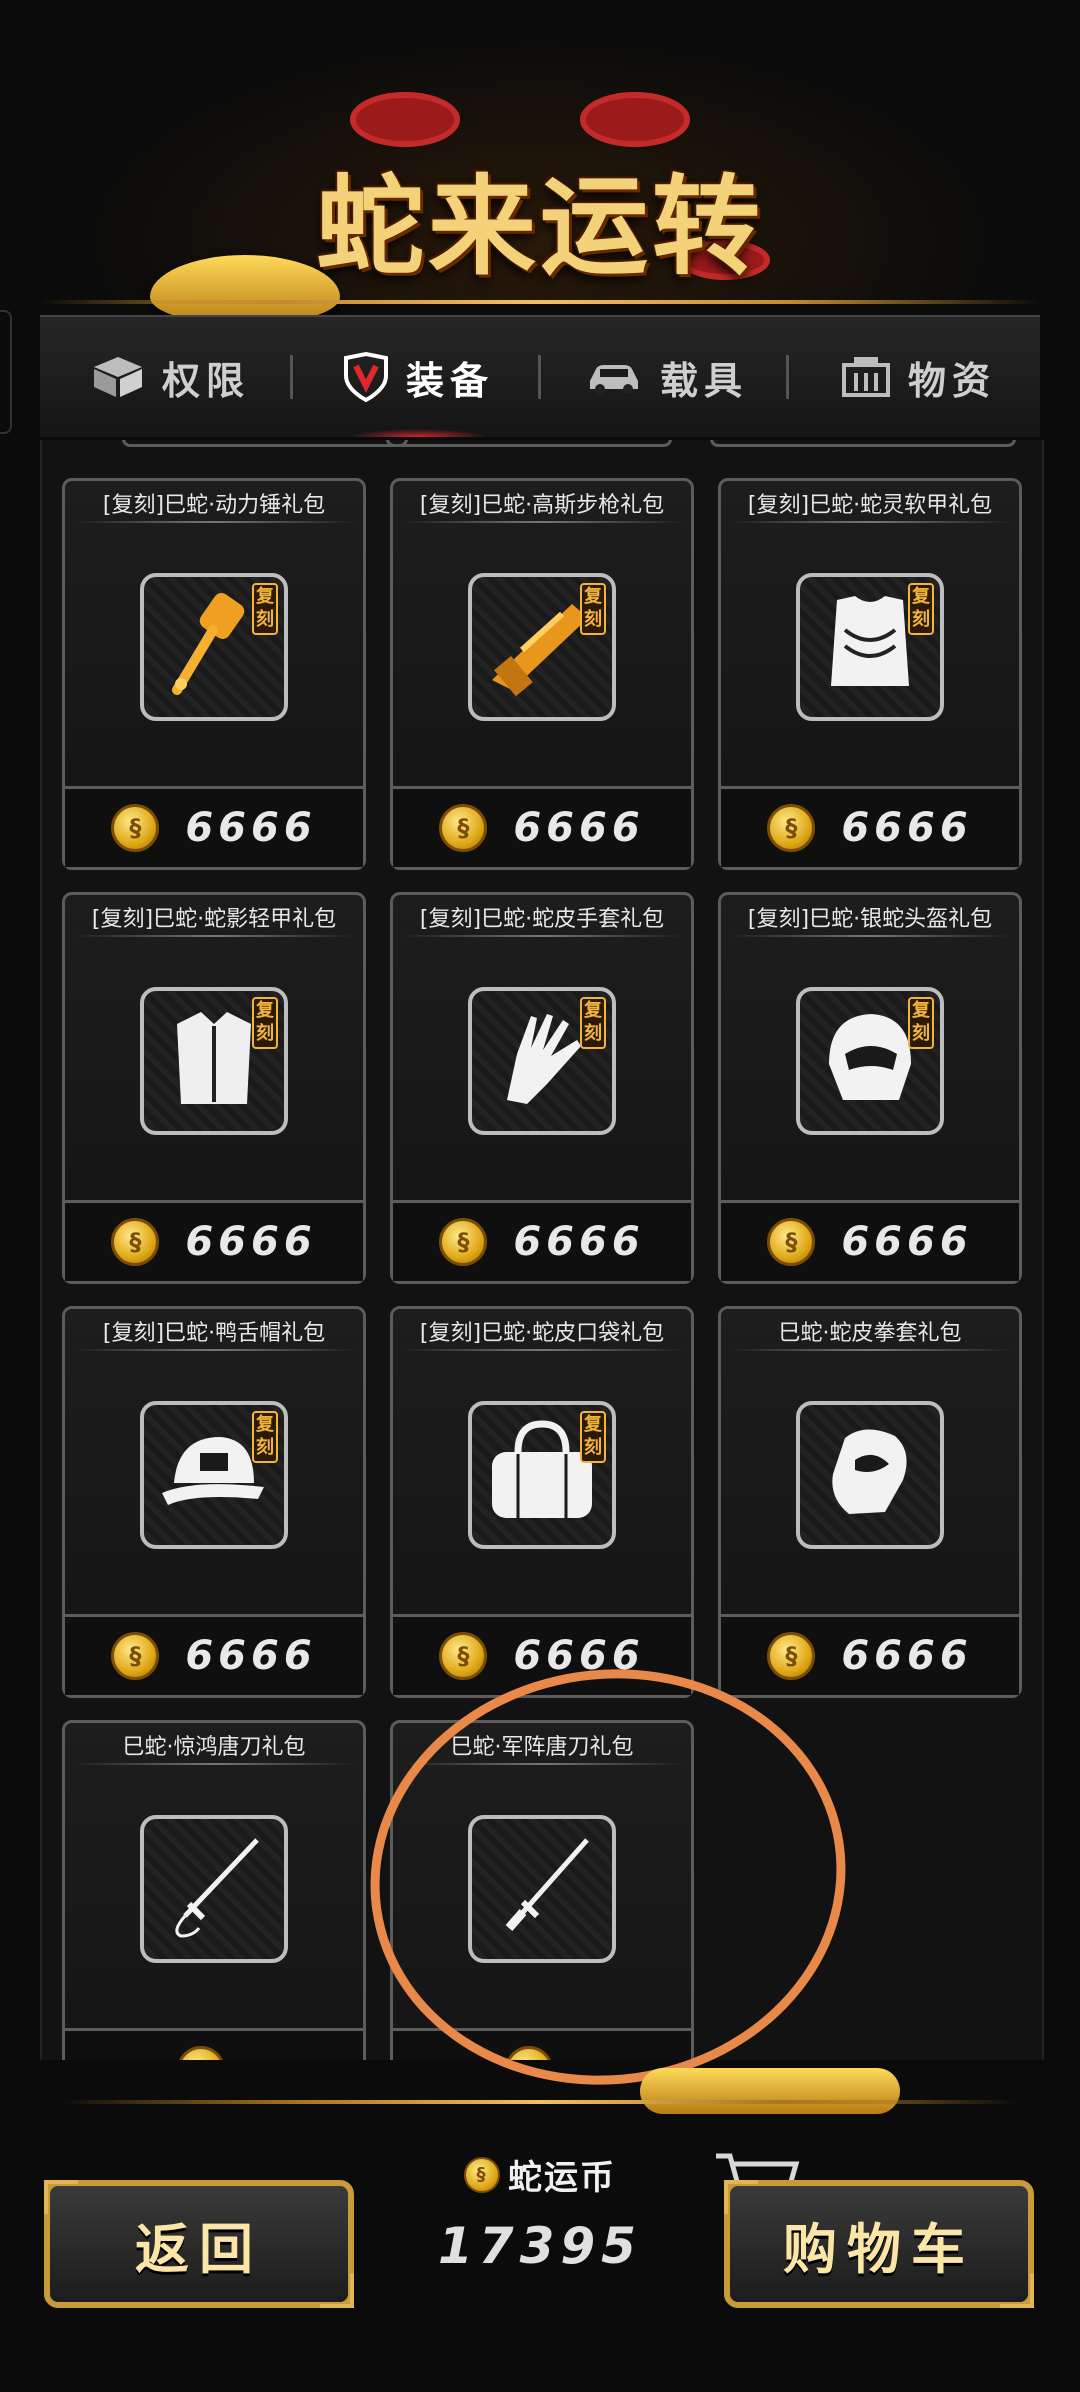  What do you see at coordinates (214, 2044) in the screenshot?
I see `price-bar: §` at bounding box center [214, 2044].